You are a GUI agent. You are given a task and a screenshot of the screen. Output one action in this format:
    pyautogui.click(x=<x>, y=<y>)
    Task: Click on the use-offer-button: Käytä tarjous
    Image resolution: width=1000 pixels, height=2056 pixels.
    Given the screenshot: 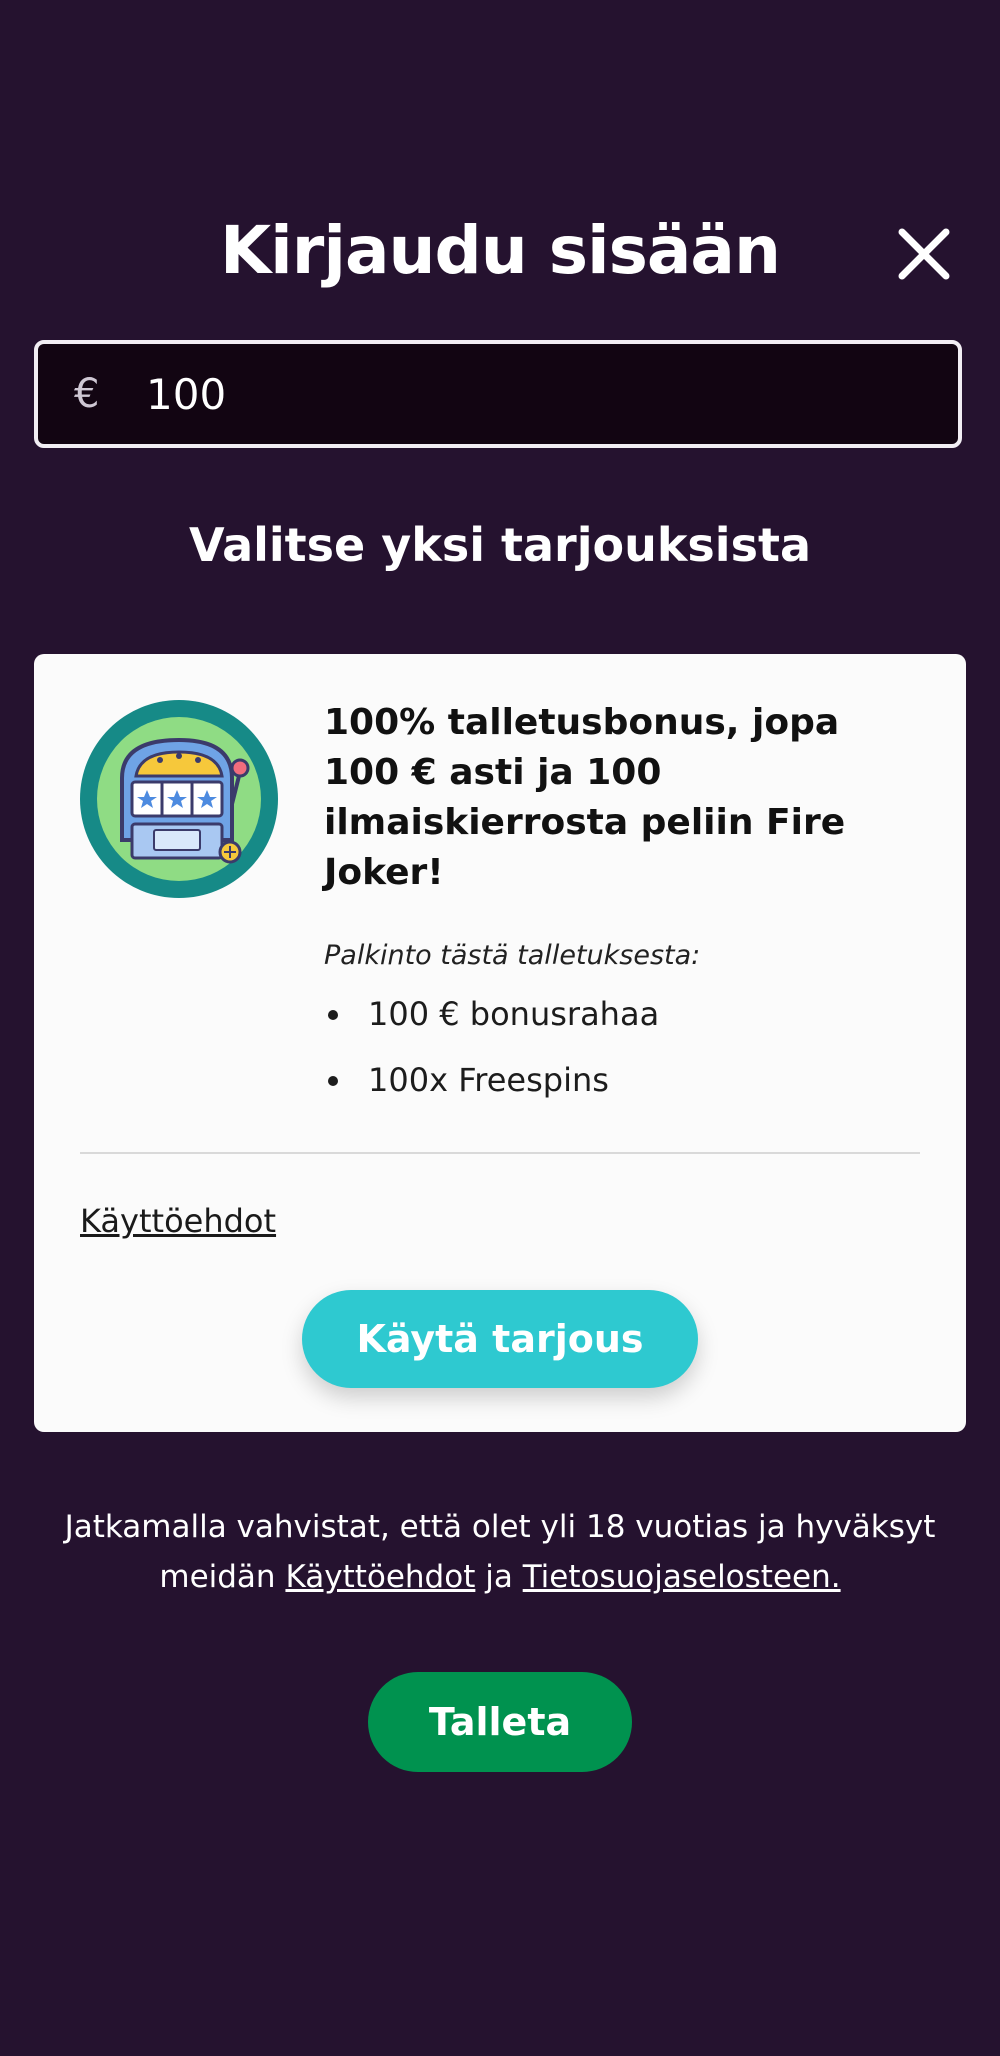 What is the action you would take?
    pyautogui.click(x=500, y=1339)
    